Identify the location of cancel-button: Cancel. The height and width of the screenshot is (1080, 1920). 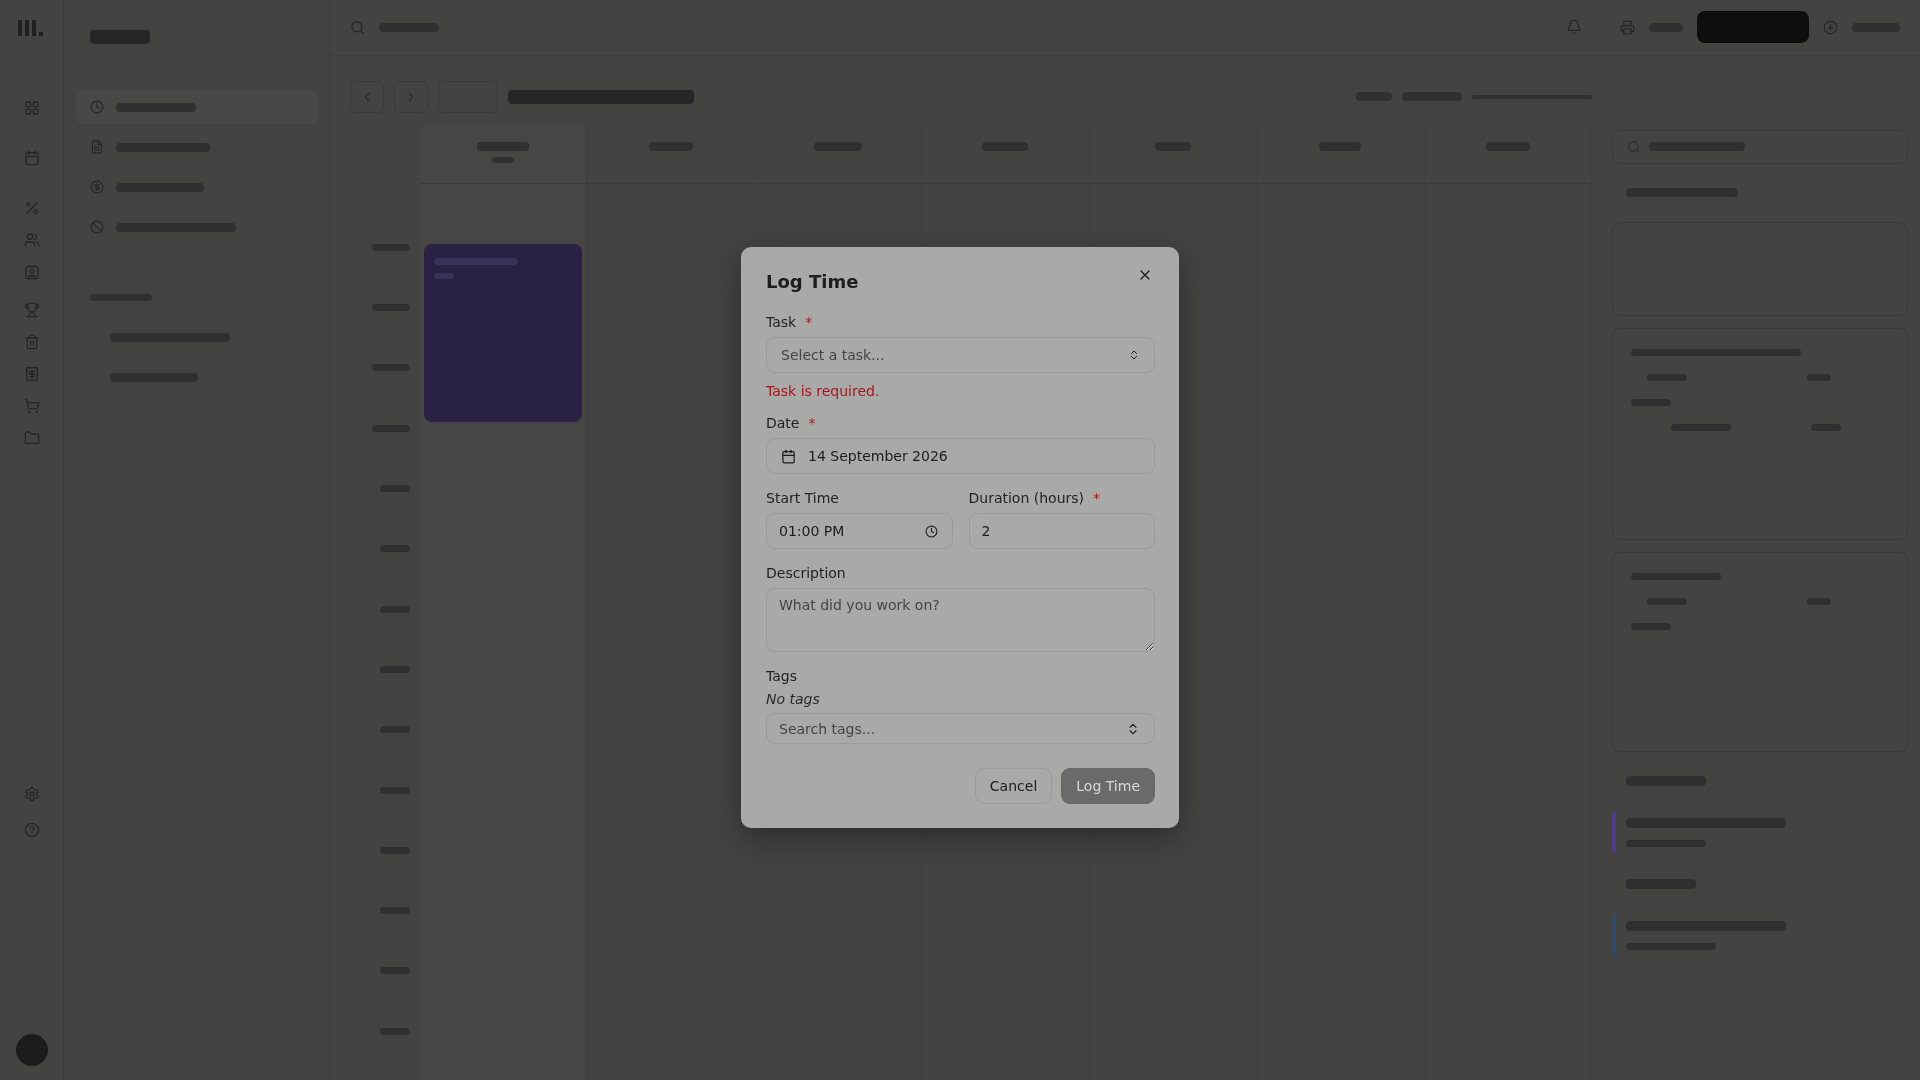
(1013, 786).